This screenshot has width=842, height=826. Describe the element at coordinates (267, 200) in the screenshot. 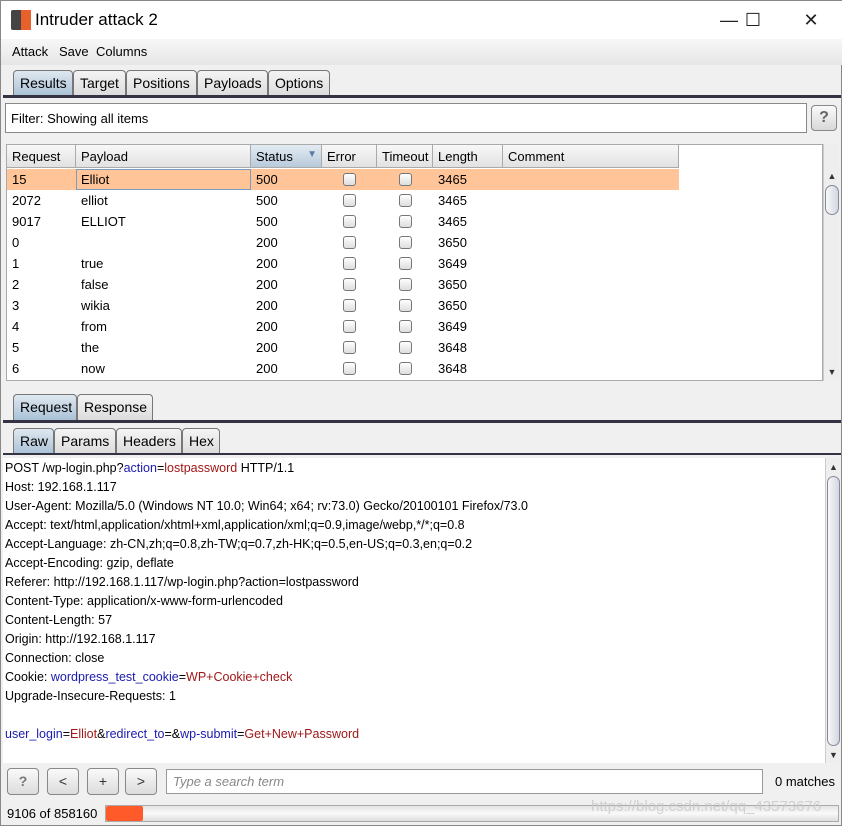

I see `cell-status: 500` at that location.